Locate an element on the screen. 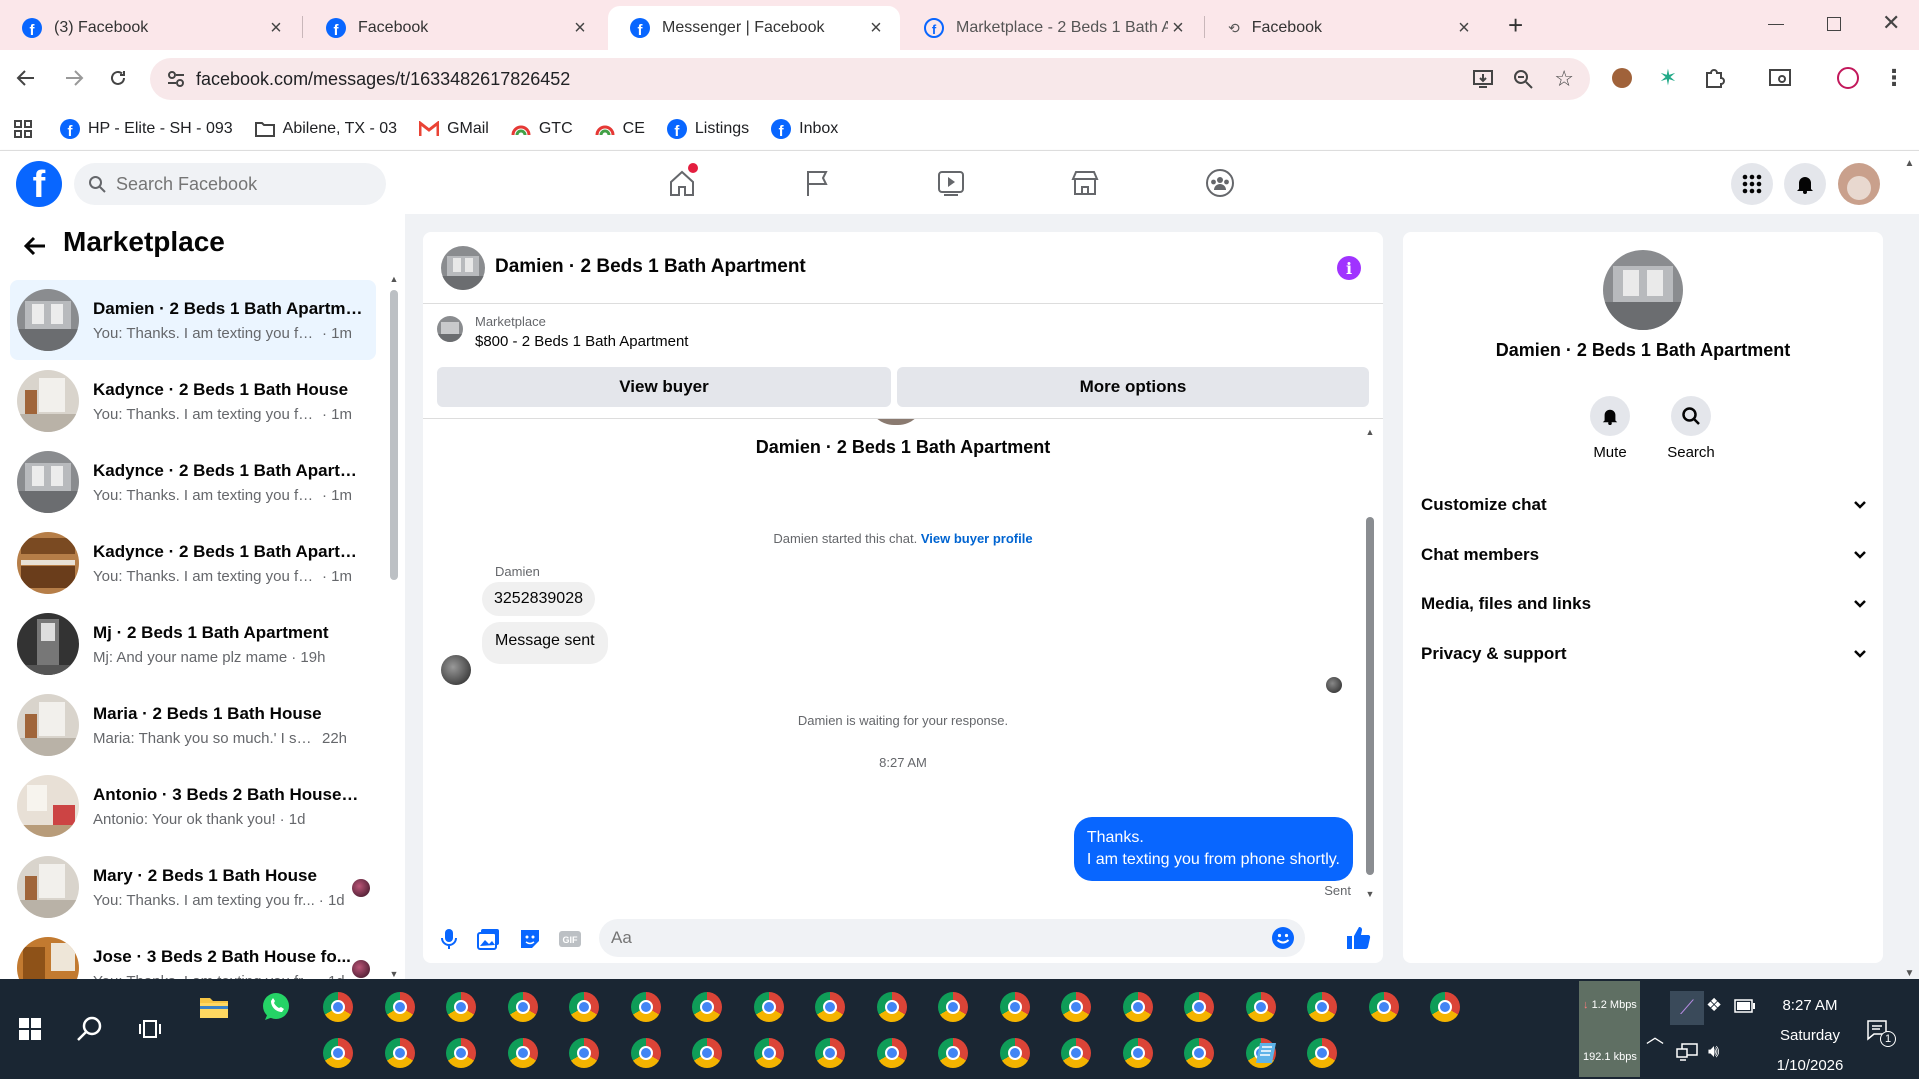  volume-icon: 🔊︎ is located at coordinates (1713, 1051).